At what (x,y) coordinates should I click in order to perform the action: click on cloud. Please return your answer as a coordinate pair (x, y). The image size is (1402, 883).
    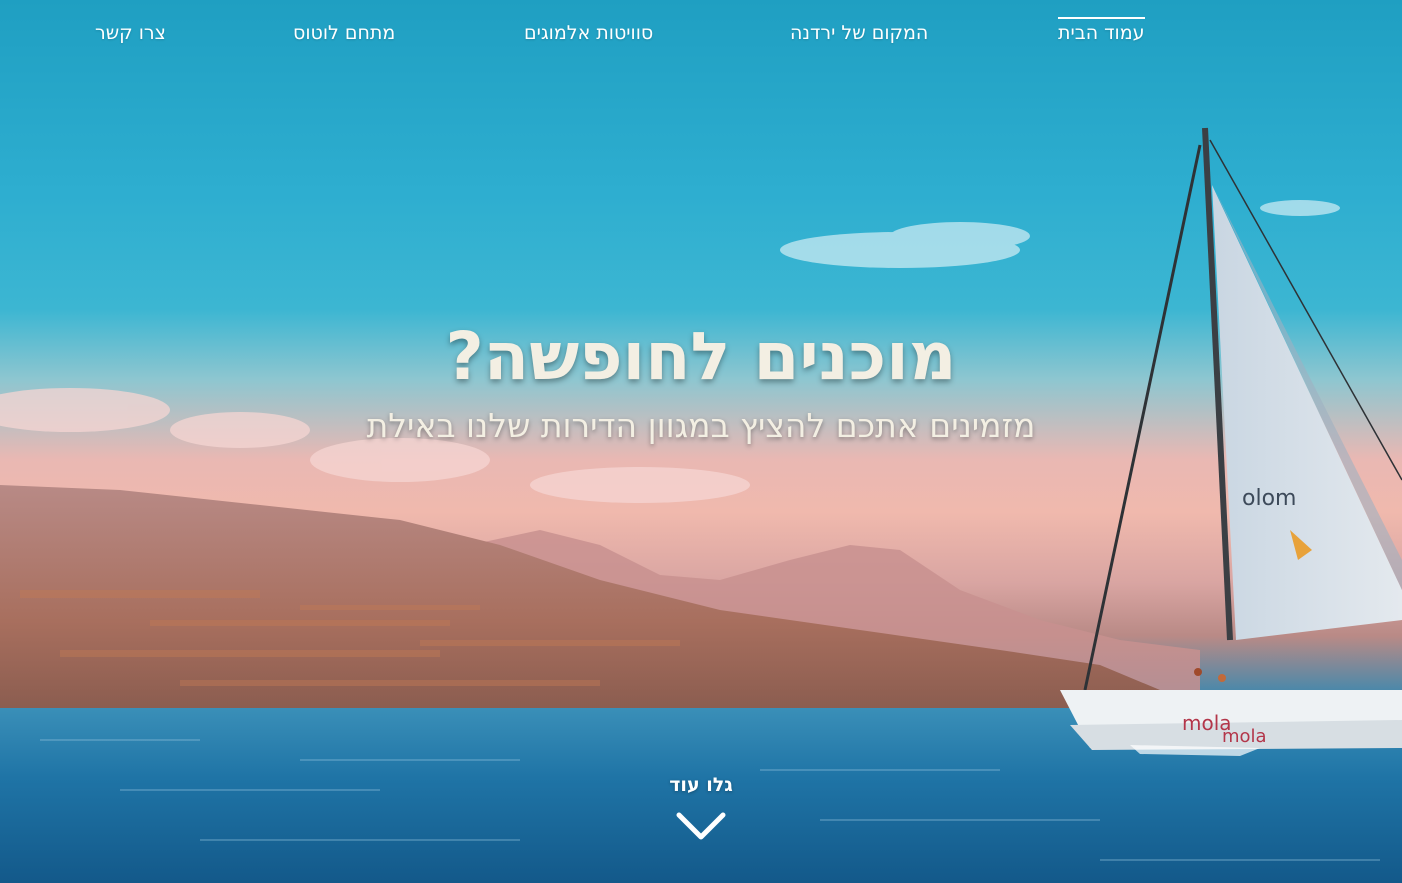
    Looking at the image, I should click on (1060, 234).